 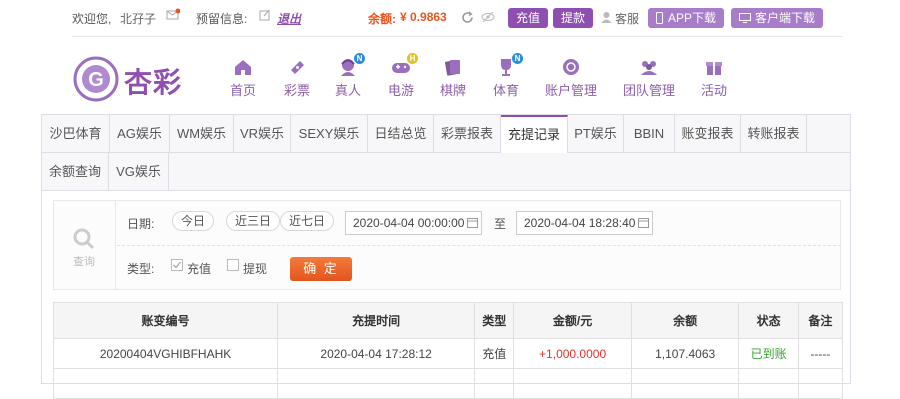 I want to click on app-download-button: APP下载, so click(x=686, y=18).